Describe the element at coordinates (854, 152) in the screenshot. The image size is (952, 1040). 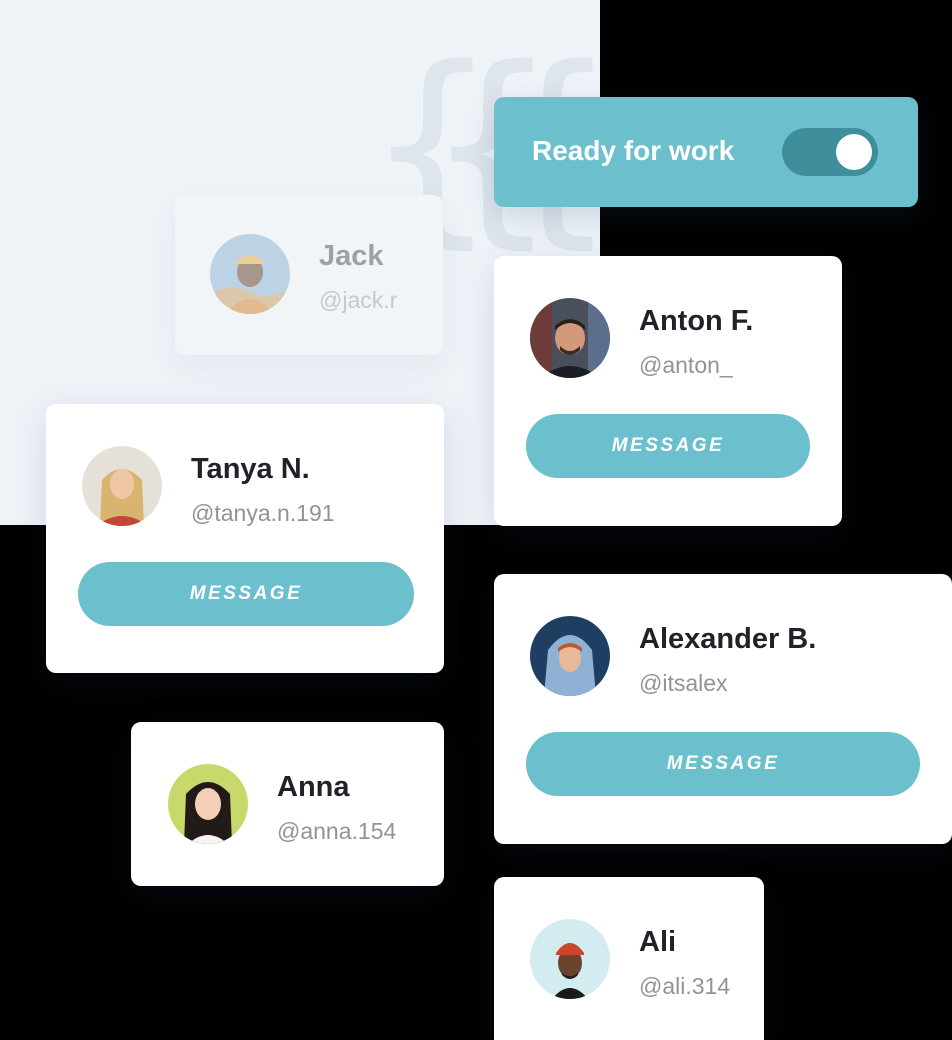
I see `toggle-knob` at that location.